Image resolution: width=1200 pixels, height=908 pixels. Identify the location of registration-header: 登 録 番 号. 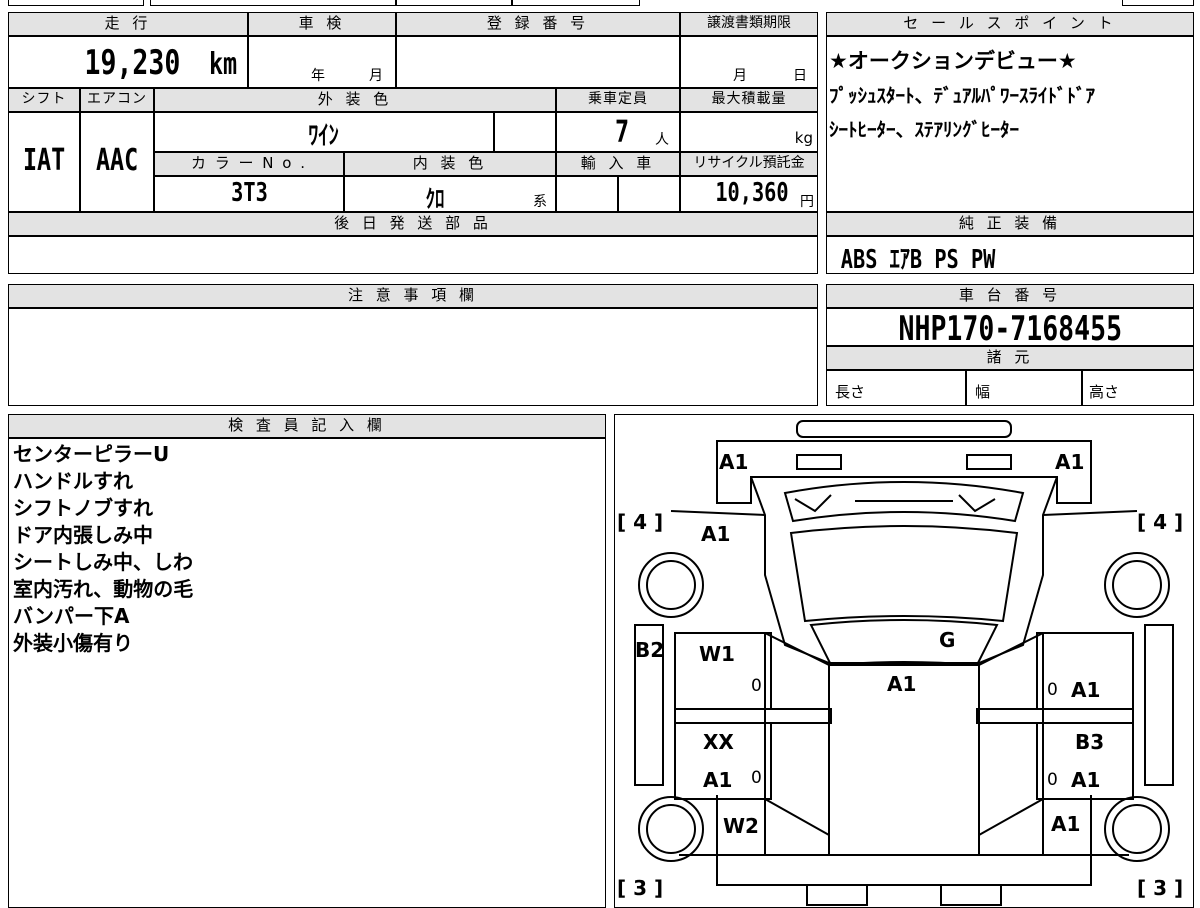
(538, 24).